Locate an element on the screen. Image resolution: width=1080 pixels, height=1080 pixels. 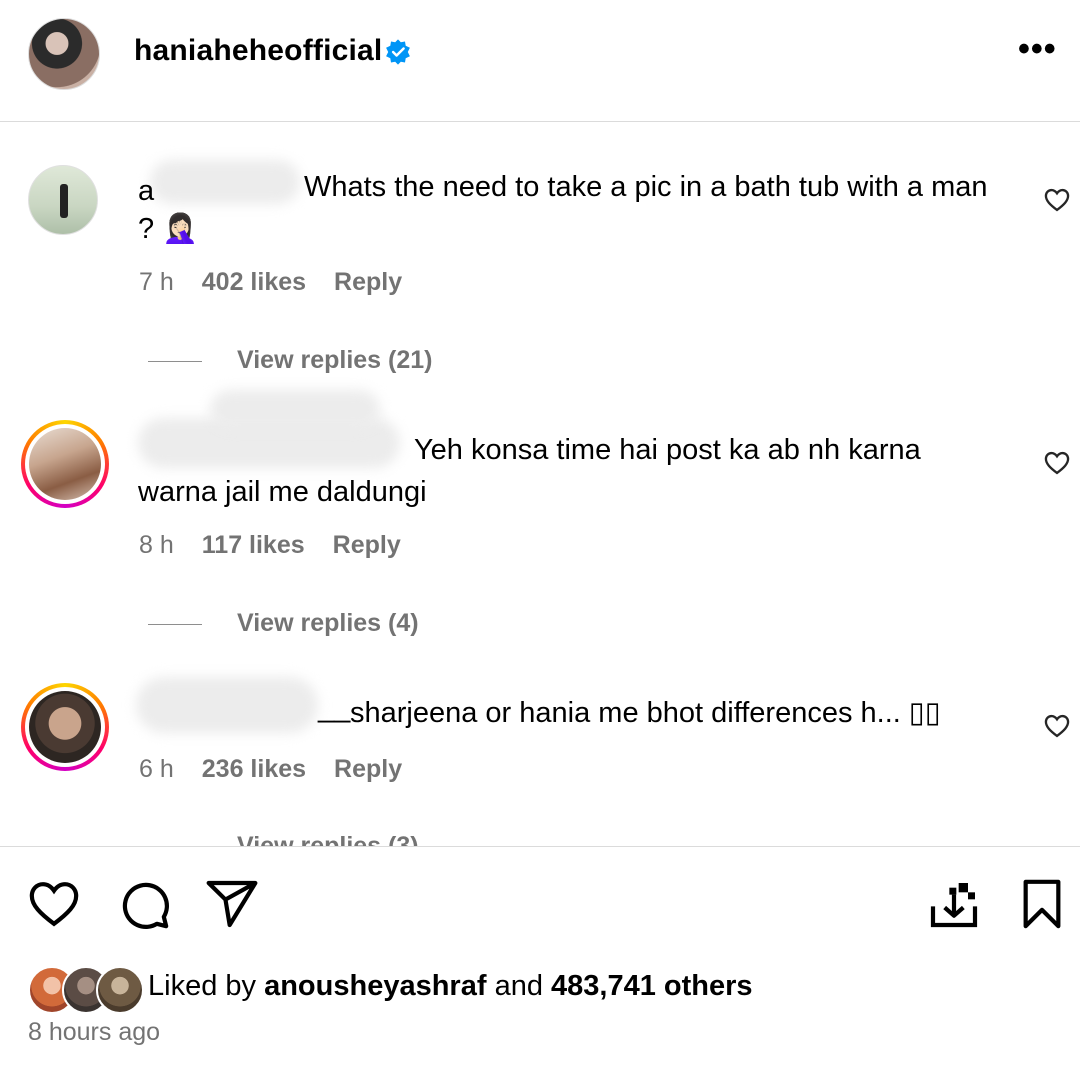
comment-likes: 117 likes is located at coordinates (253, 545).